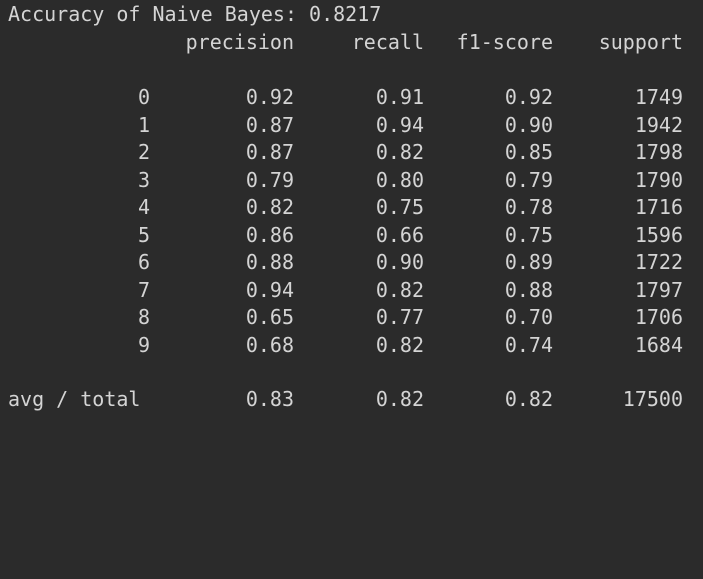 The image size is (703, 579). Describe the element at coordinates (143, 207) in the screenshot. I see `row-label: 4` at that location.